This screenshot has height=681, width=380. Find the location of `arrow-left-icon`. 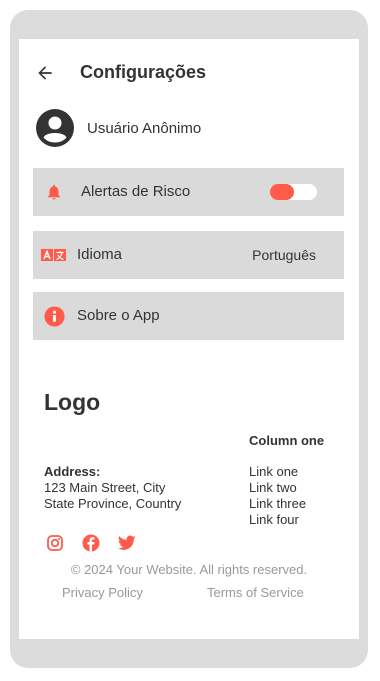

arrow-left-icon is located at coordinates (45, 73).